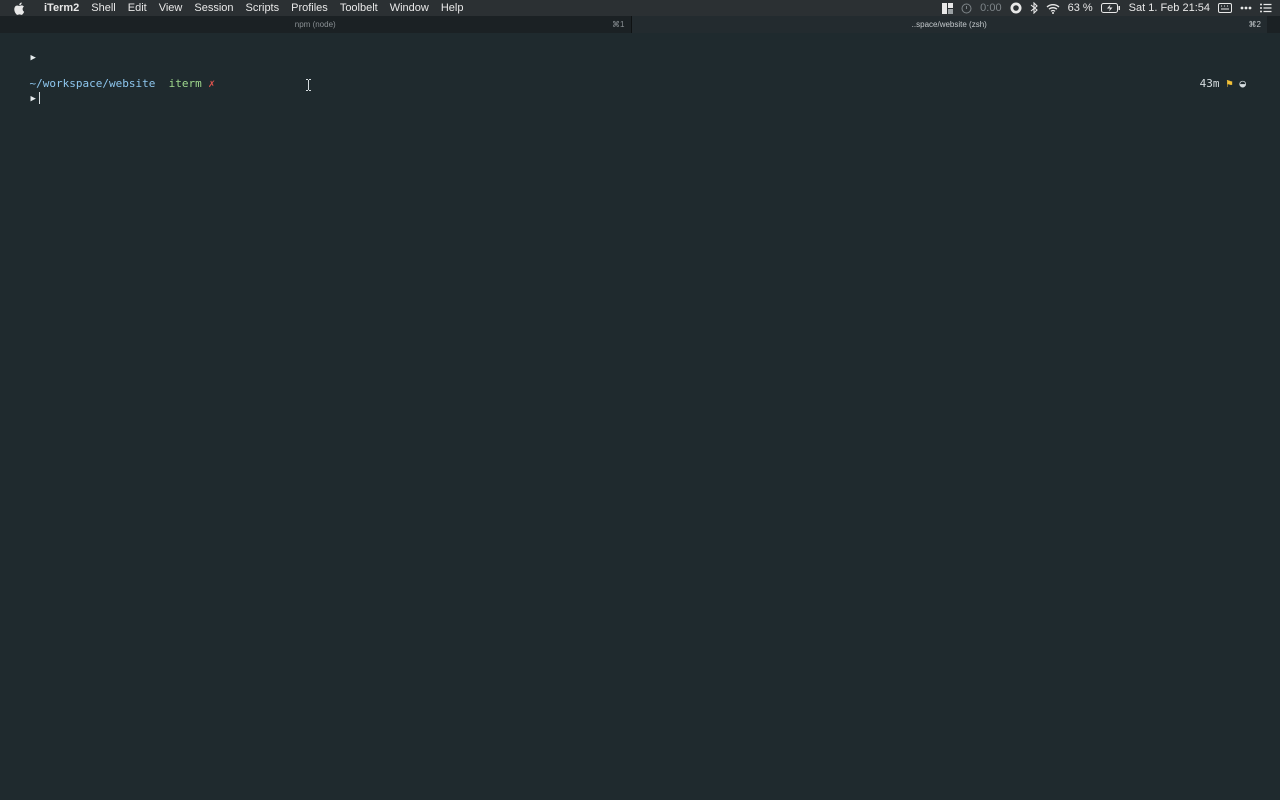 This screenshot has width=1280, height=800. What do you see at coordinates (92, 83) in the screenshot?
I see `current-path: ~/workspace/website` at bounding box center [92, 83].